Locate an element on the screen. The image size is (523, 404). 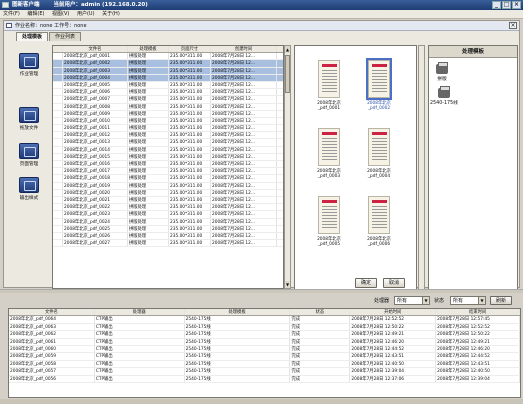
maximize-button: □ is located at coordinates (506, 5).